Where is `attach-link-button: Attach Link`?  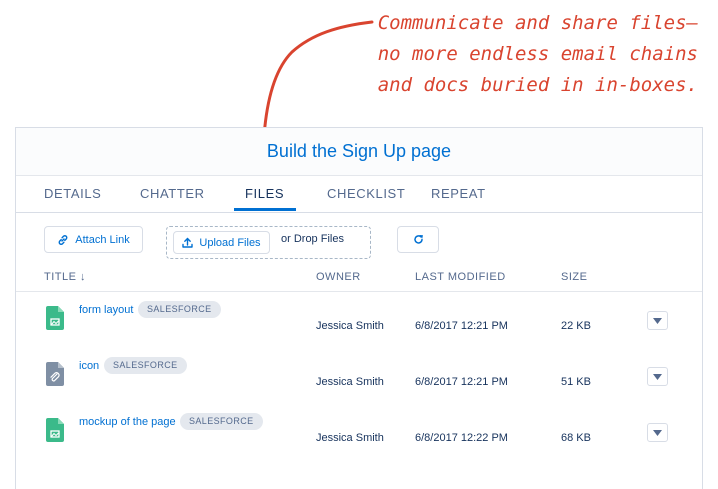
attach-link-button: Attach Link is located at coordinates (93, 239).